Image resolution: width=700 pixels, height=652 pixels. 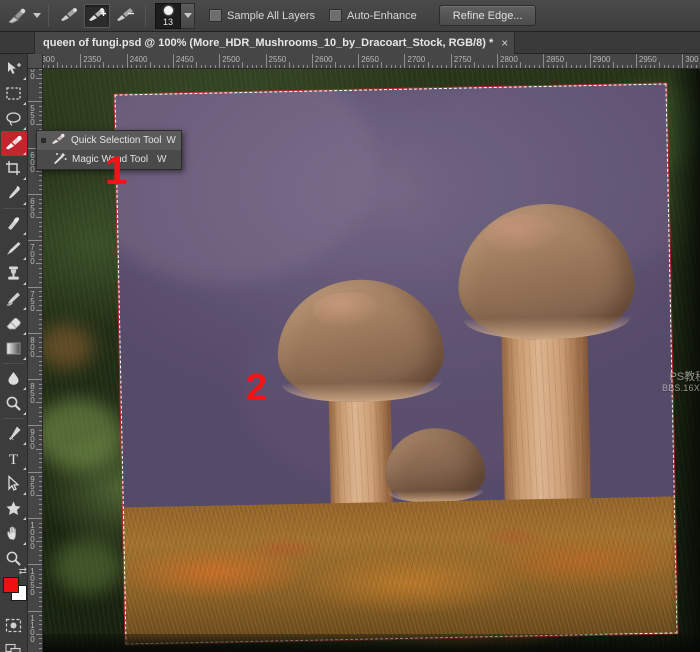 What do you see at coordinates (14, 298) in the screenshot?
I see `history-brush-tool` at bounding box center [14, 298].